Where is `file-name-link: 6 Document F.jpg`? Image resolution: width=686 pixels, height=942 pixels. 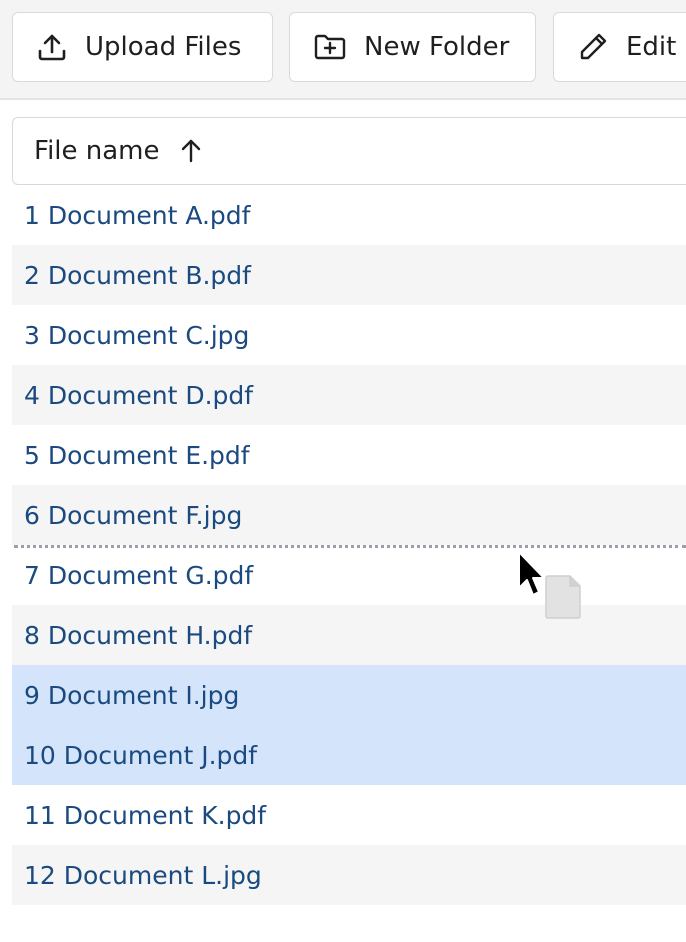
file-name-link: 6 Document F.jpg is located at coordinates (133, 515).